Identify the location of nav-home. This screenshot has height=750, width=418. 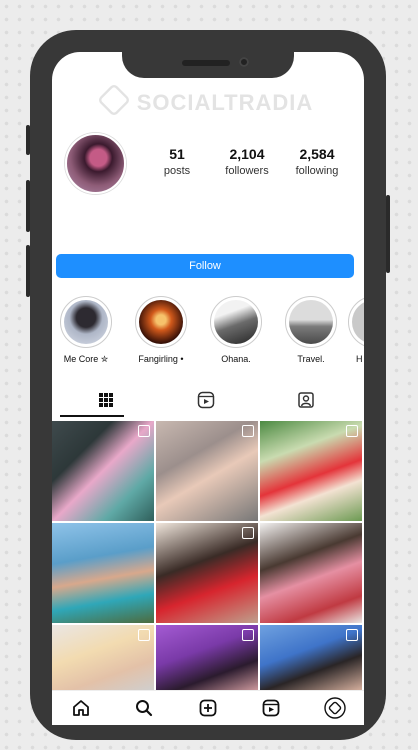
(81, 708).